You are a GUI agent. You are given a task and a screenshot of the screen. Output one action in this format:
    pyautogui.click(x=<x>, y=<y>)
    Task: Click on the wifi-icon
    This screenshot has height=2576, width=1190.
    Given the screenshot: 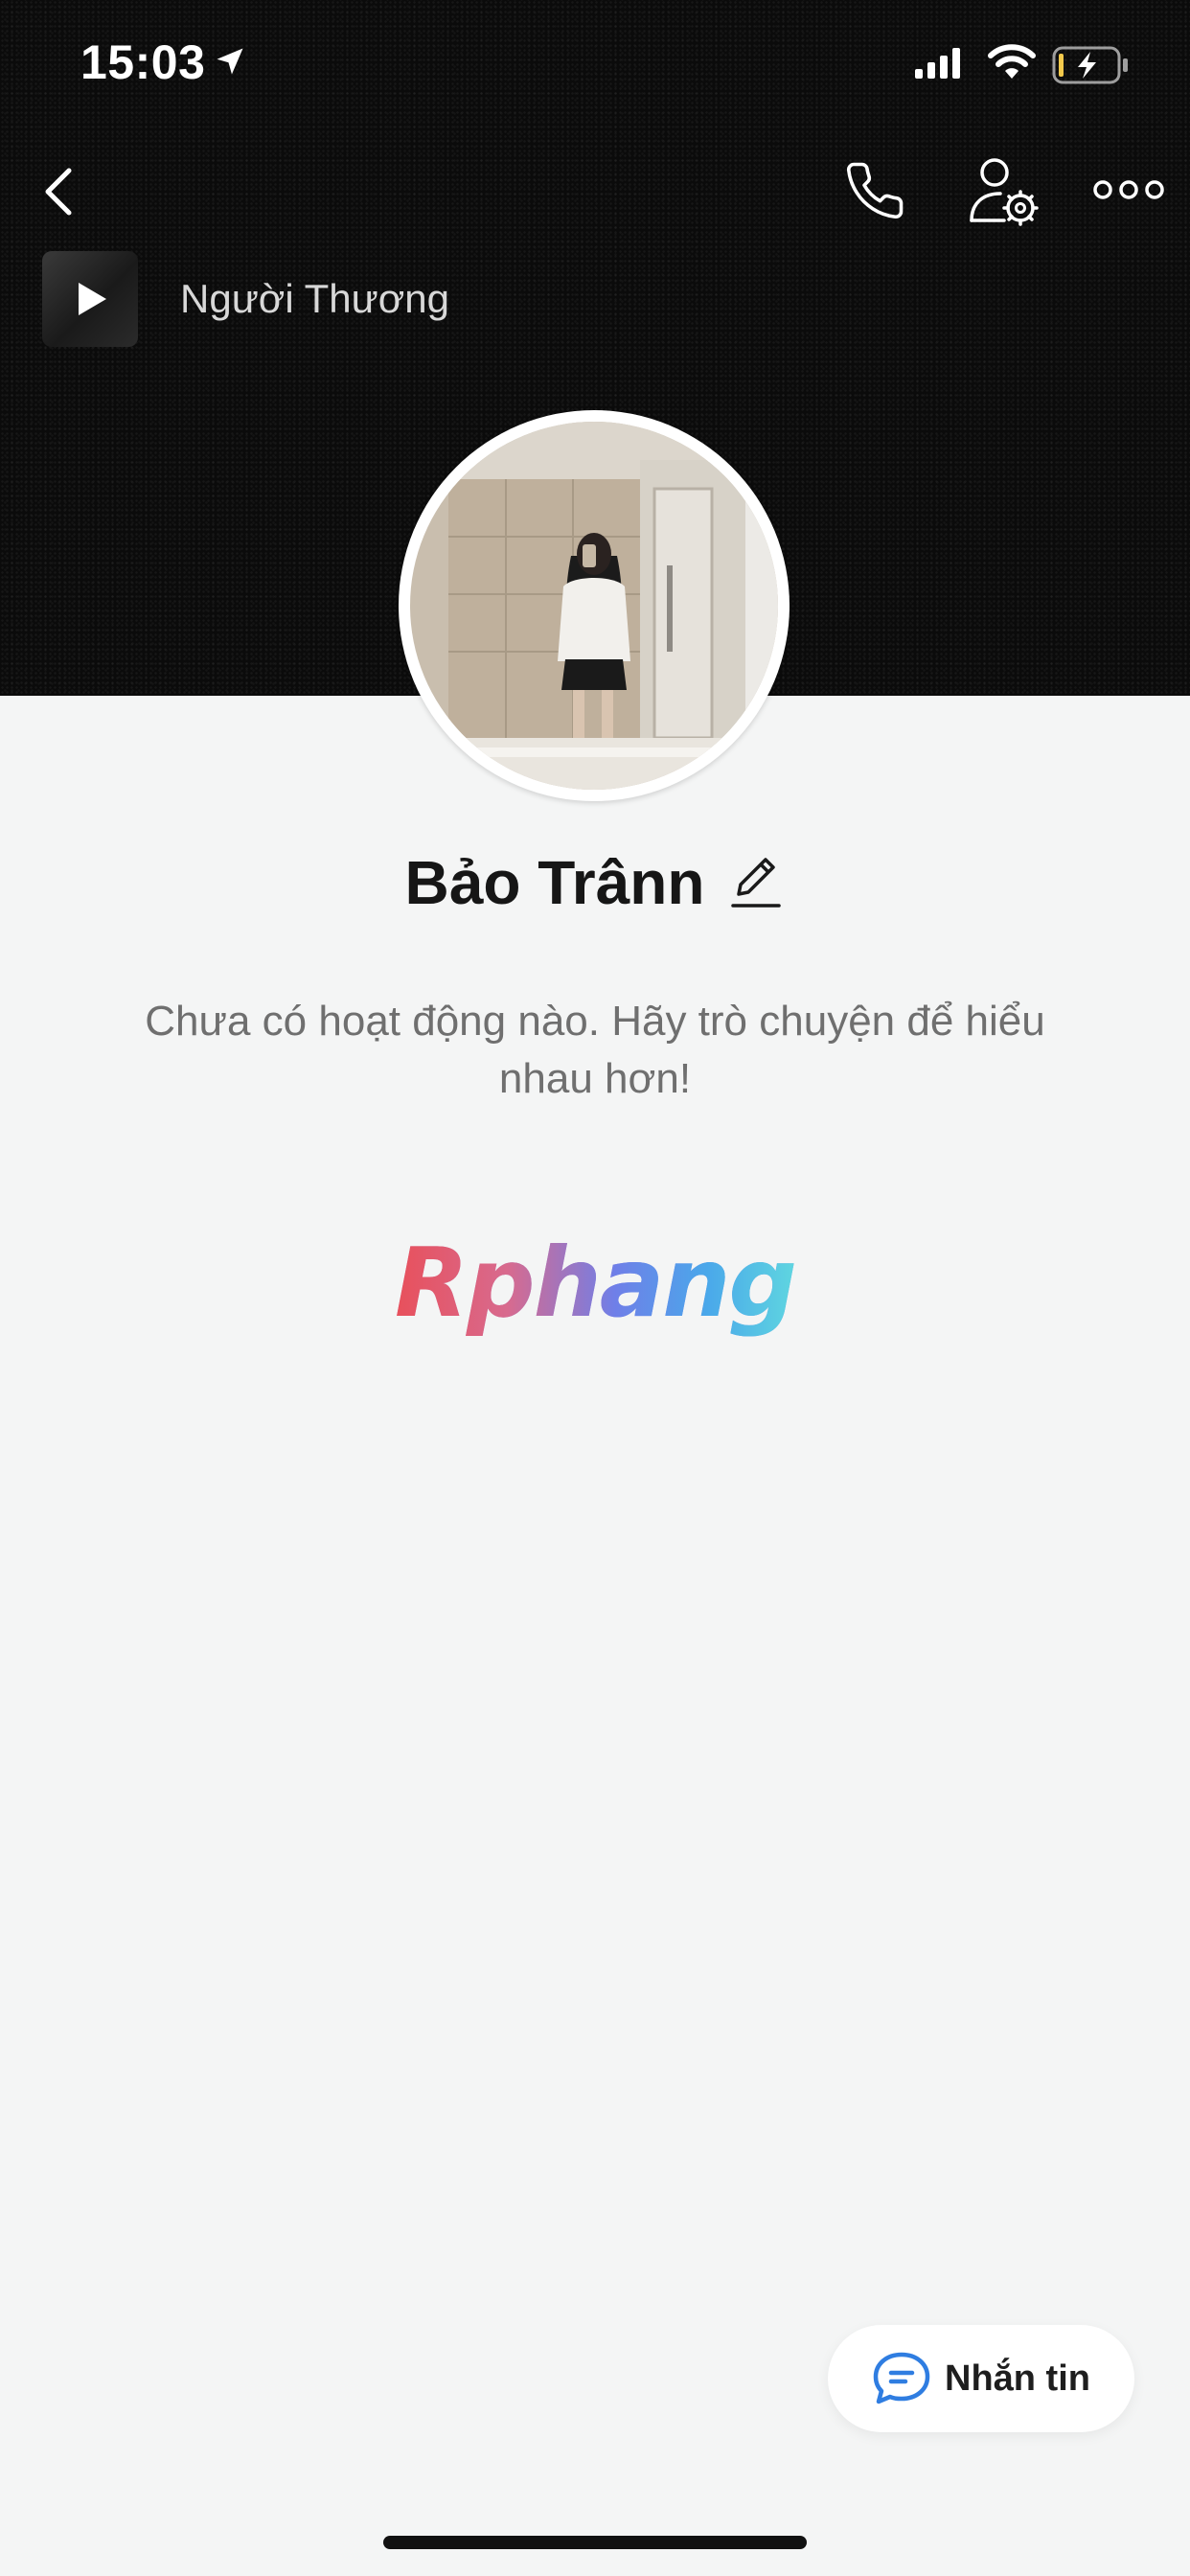 What is the action you would take?
    pyautogui.click(x=1012, y=62)
    